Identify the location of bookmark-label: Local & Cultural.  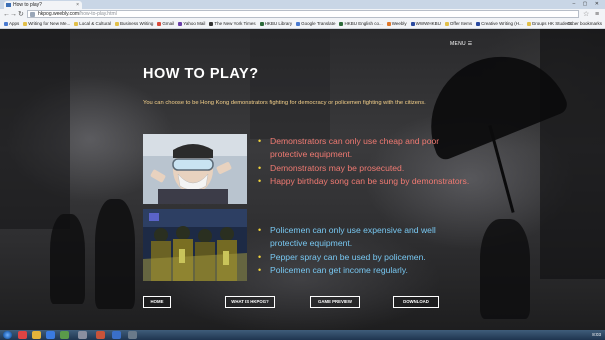
(95, 23).